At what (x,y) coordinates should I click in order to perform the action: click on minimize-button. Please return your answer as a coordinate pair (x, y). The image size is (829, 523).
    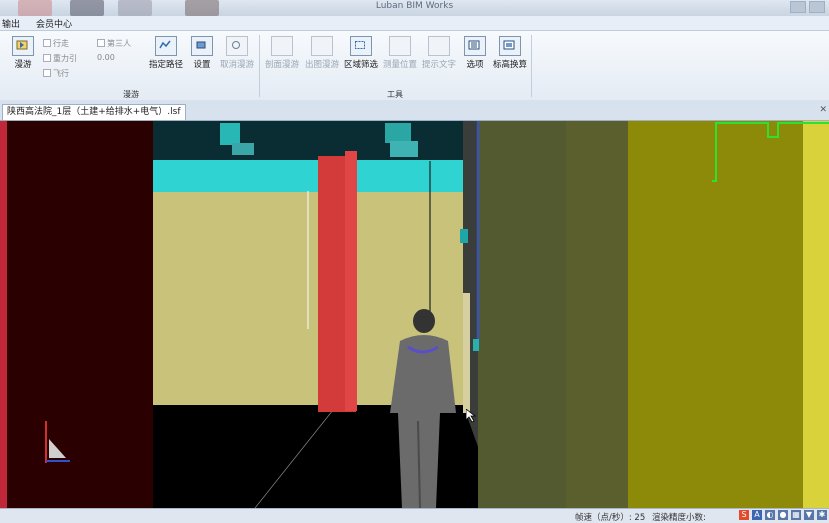
    Looking at the image, I should click on (798, 7).